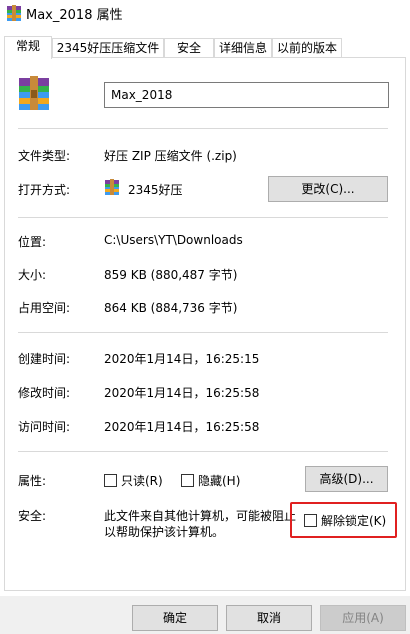 This screenshot has height=634, width=410. I want to click on tab-haozip: 2345好压压缩文件, so click(108, 48).